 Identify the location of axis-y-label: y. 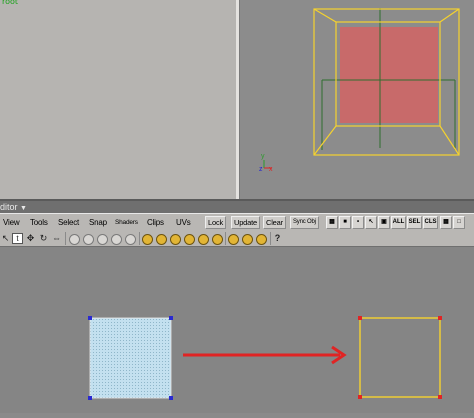
(263, 156).